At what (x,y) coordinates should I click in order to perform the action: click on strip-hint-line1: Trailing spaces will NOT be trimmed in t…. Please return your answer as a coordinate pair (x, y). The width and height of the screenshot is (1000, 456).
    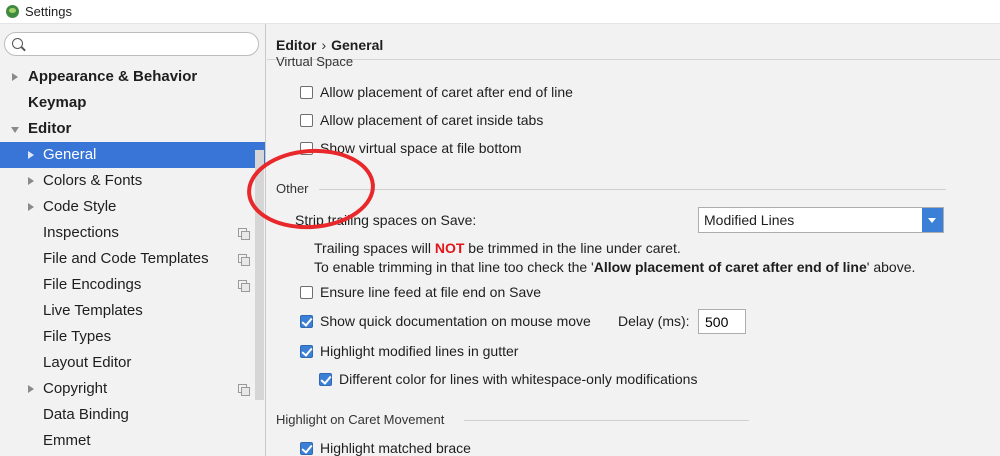
    Looking at the image, I should click on (497, 248).